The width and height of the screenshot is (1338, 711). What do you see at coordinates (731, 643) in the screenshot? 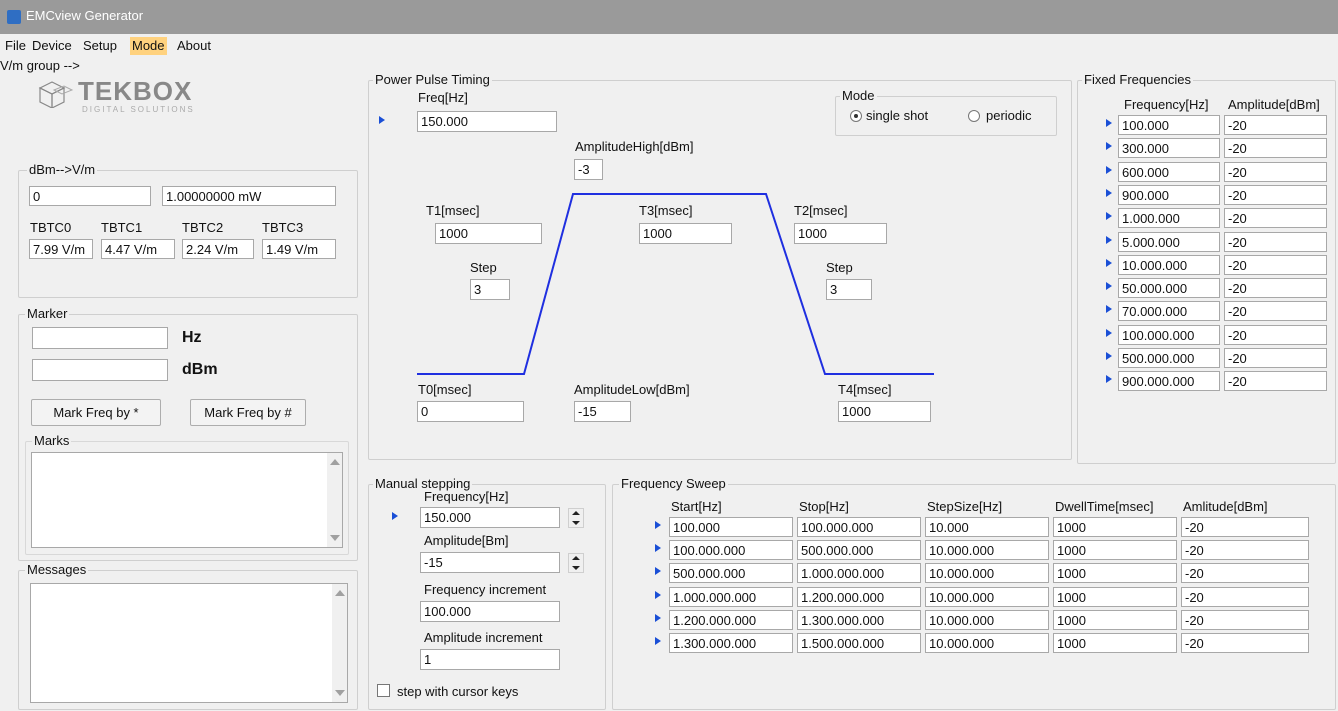
I see `sweep-cell-input: 1.300.000.000` at bounding box center [731, 643].